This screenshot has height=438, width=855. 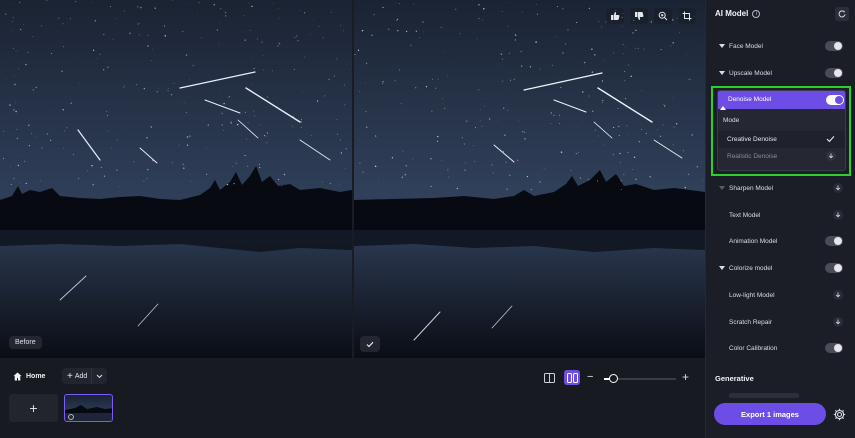 What do you see at coordinates (780, 295) in the screenshot?
I see `model-row-low-light: Low-light Model` at bounding box center [780, 295].